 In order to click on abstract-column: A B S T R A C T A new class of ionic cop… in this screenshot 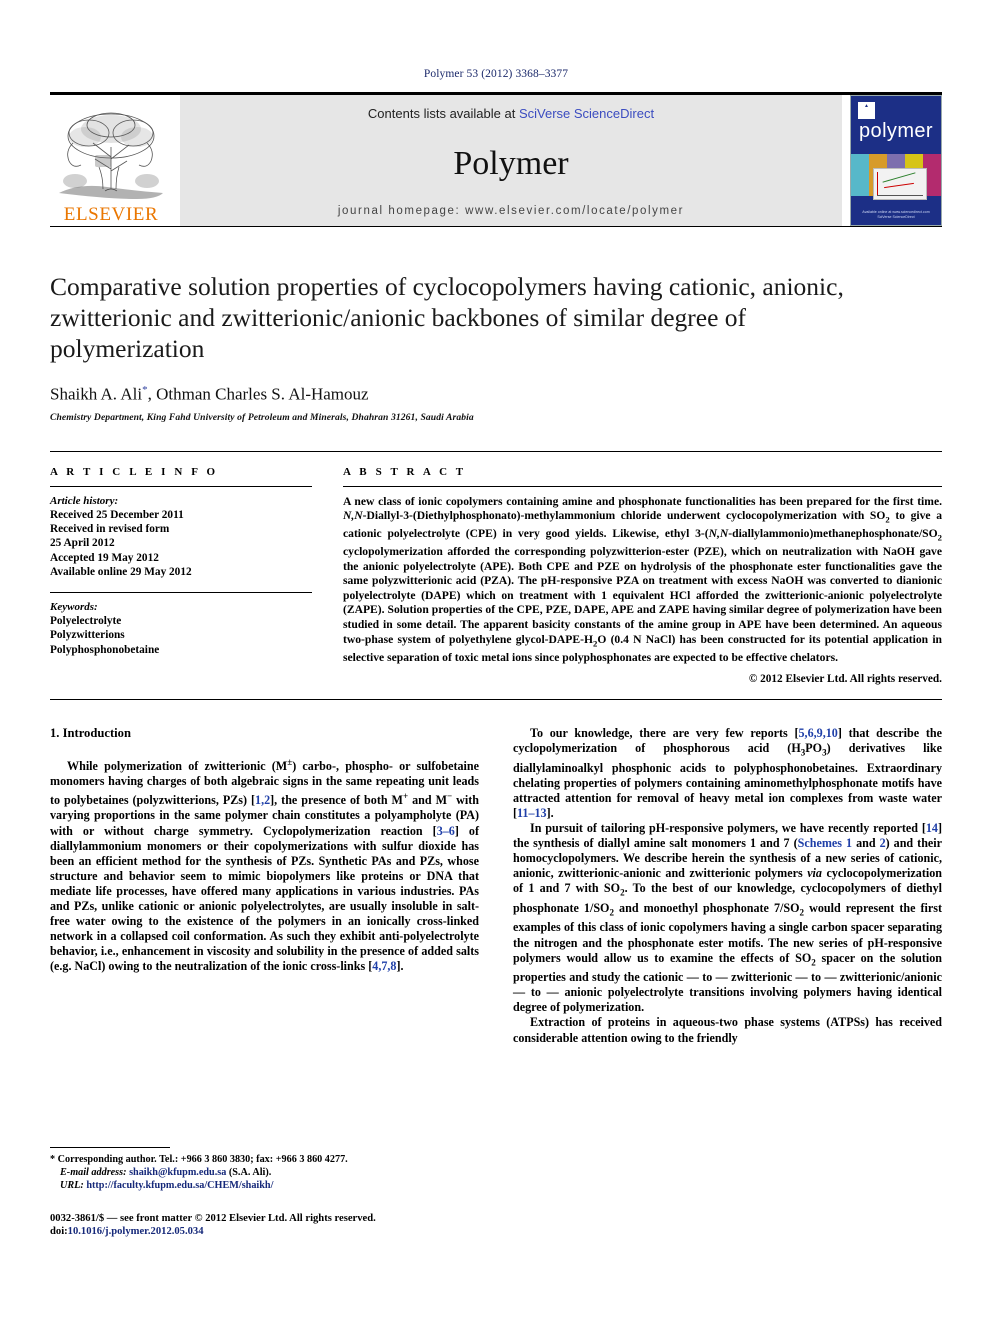, I will do `click(627, 568)`.